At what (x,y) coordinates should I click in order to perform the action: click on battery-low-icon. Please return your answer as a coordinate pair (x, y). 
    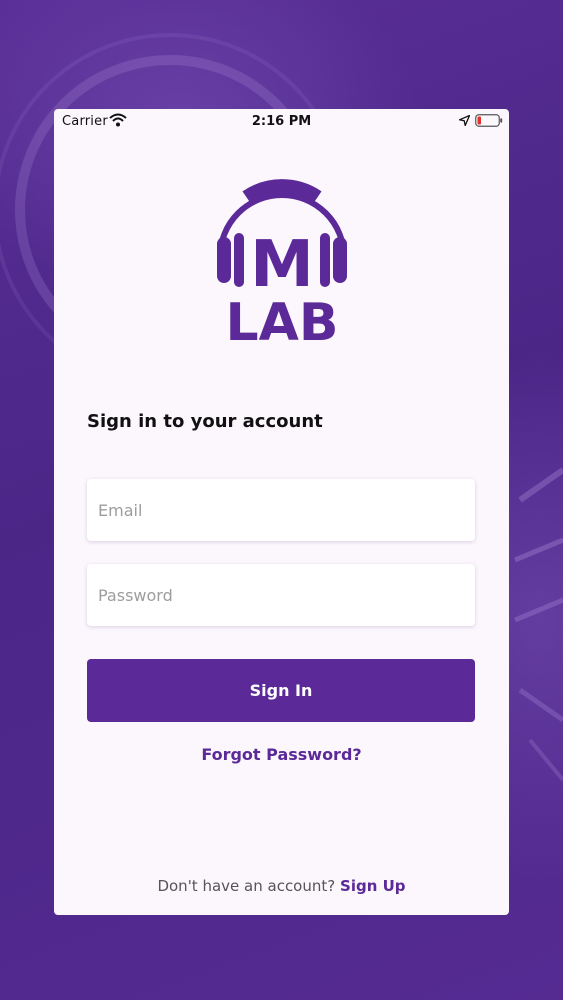
    Looking at the image, I should click on (489, 122).